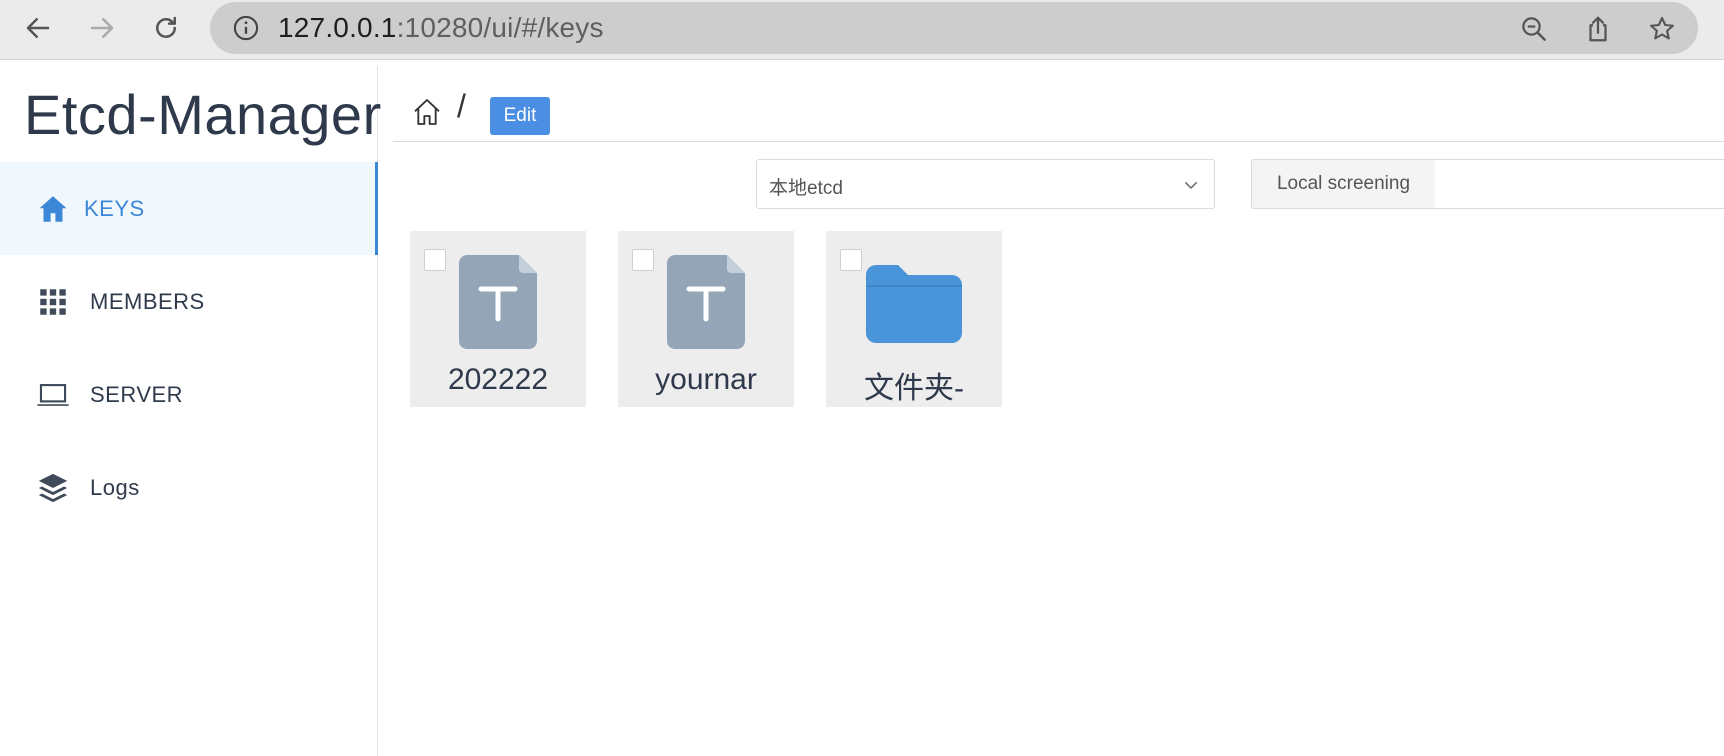 This screenshot has width=1724, height=756. What do you see at coordinates (1058, 104) in the screenshot?
I see `breadcrumb: / Edit` at bounding box center [1058, 104].